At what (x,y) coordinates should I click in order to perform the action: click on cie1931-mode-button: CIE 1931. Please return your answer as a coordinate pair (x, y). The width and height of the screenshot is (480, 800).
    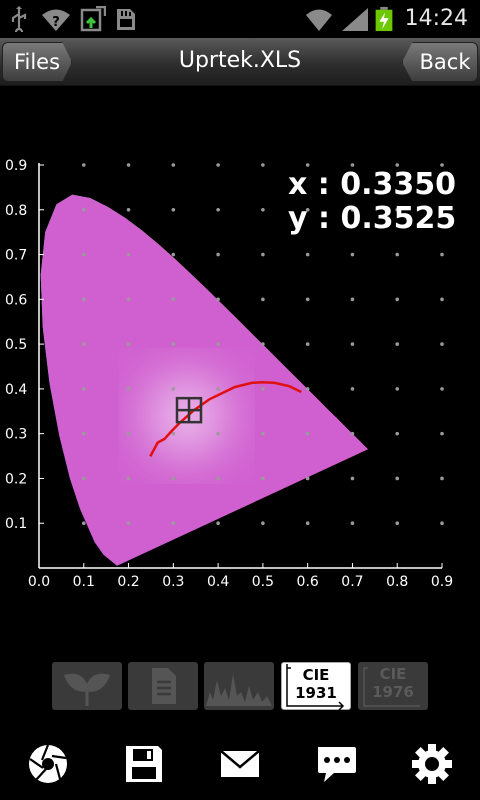
    Looking at the image, I should click on (316, 686).